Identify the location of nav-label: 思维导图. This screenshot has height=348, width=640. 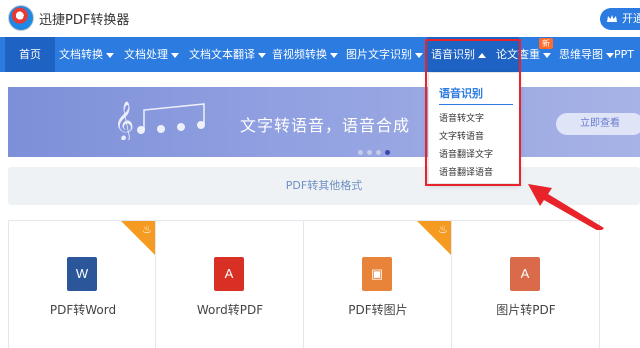
(581, 54).